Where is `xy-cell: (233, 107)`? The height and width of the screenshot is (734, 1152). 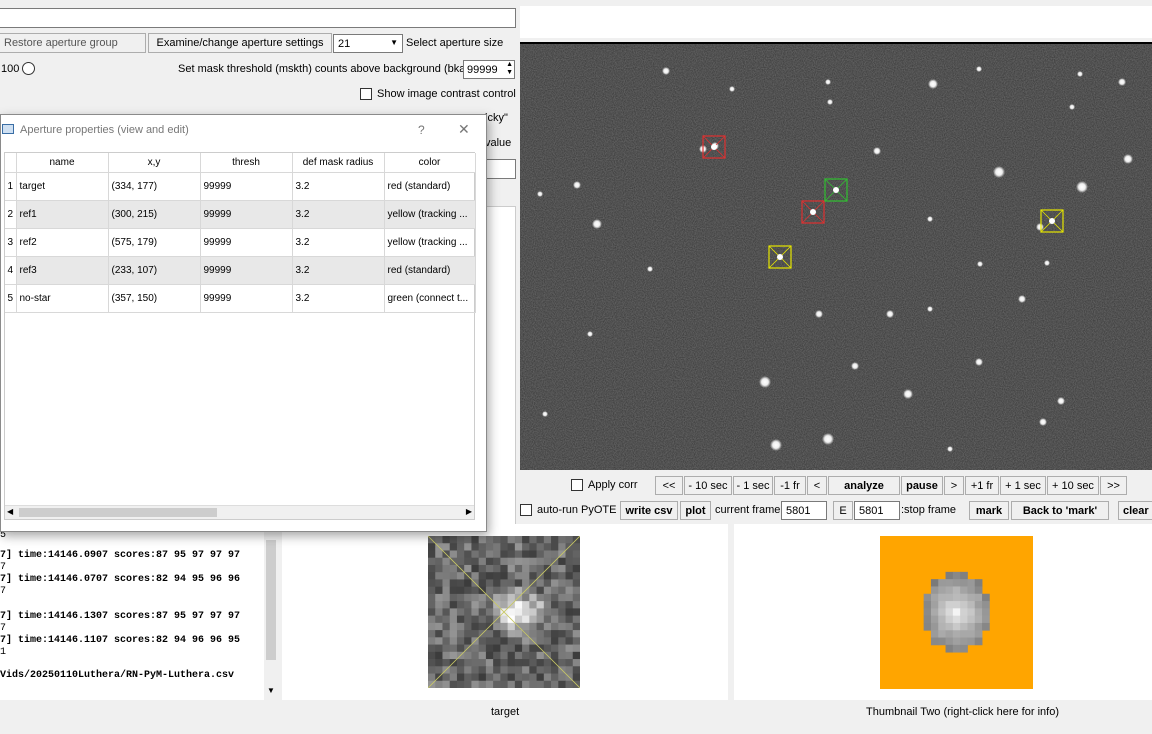
xy-cell: (233, 107) is located at coordinates (154, 270).